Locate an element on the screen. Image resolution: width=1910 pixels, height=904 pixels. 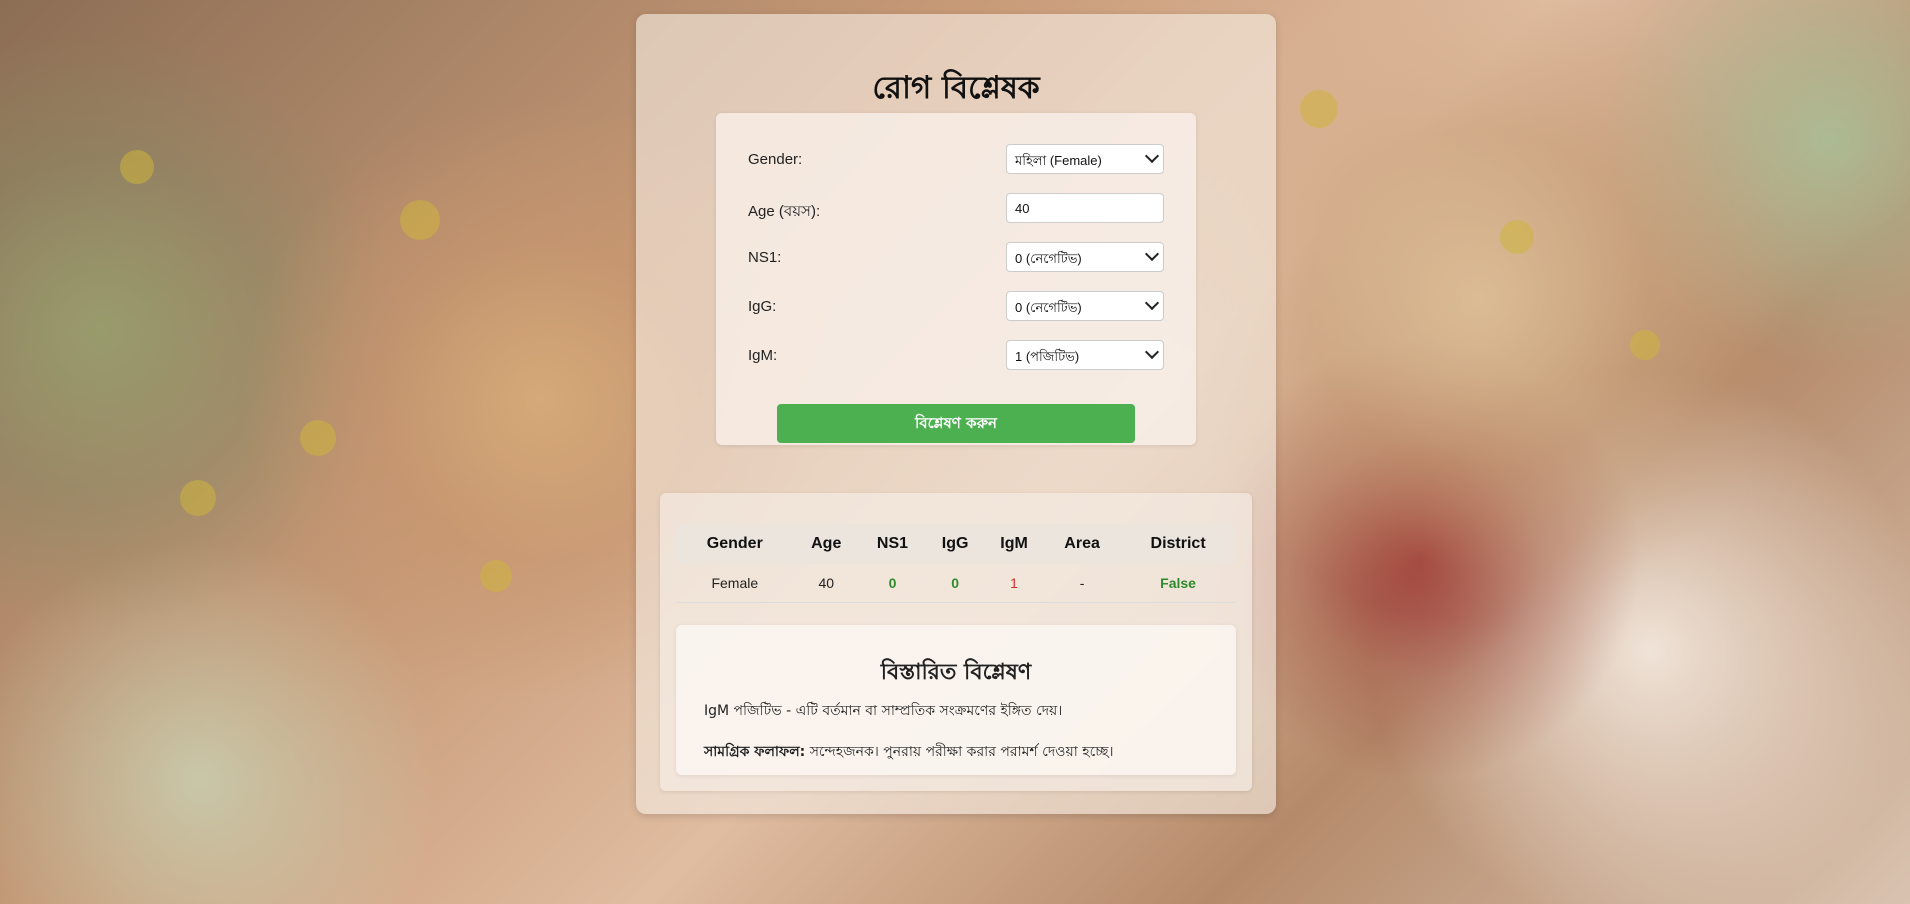
cell-area: - is located at coordinates (1082, 583).